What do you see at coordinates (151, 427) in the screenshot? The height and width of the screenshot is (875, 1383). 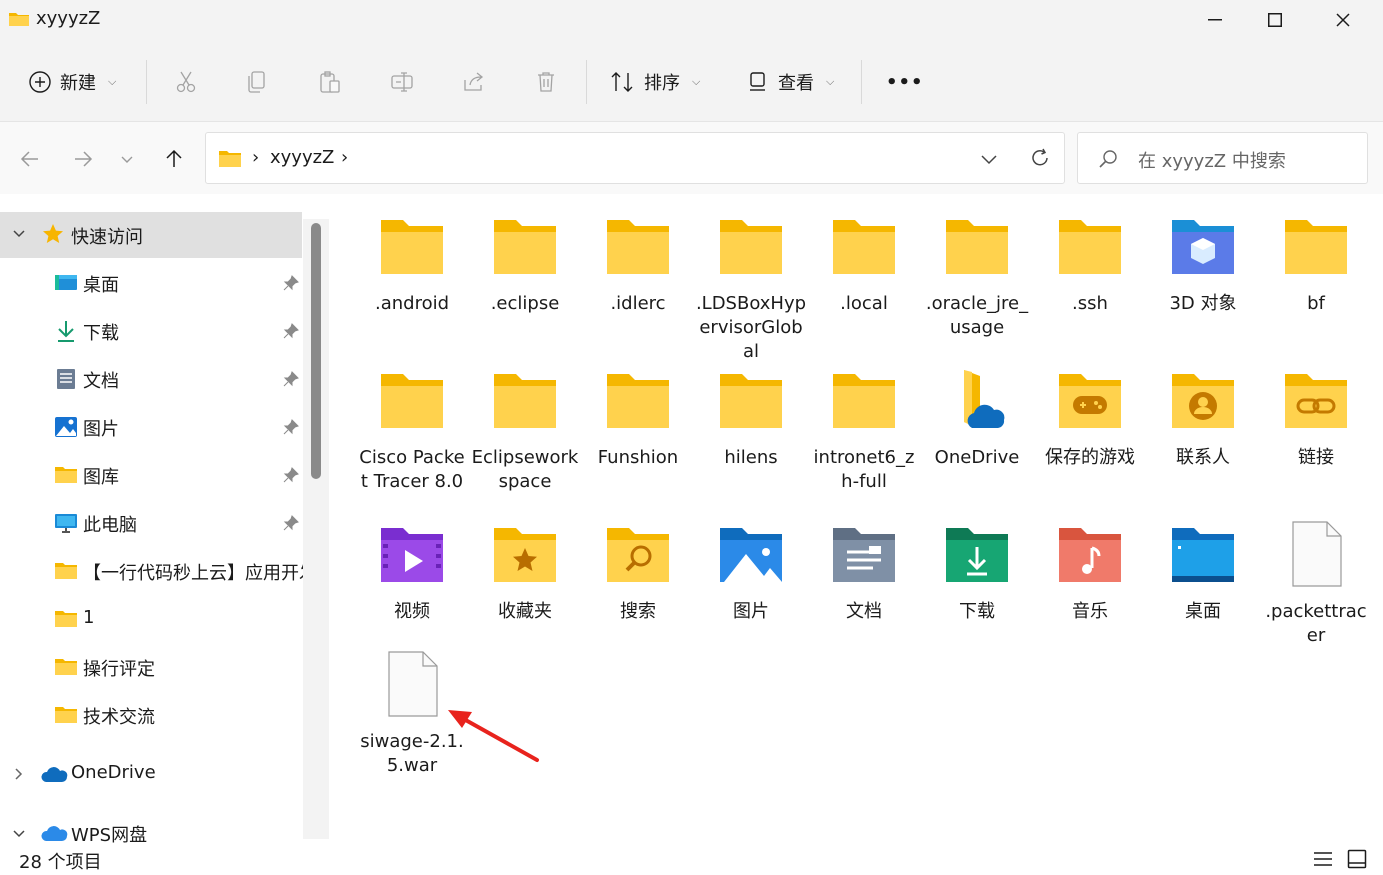 I see `sidebar-item-pictures: 图片` at bounding box center [151, 427].